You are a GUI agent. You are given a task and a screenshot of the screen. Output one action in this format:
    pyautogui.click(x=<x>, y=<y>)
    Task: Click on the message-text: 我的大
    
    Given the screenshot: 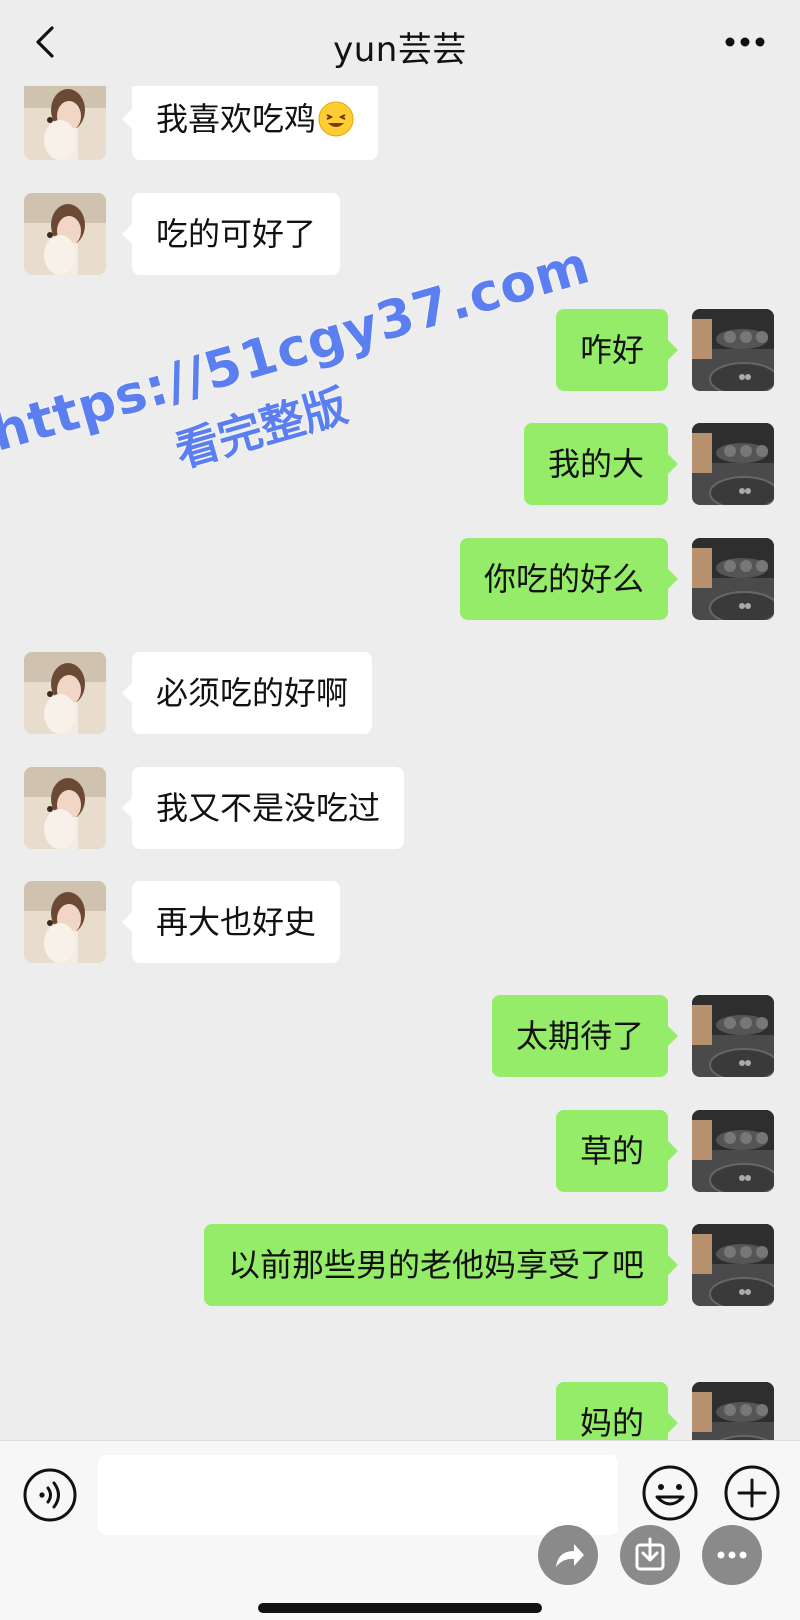 What is the action you would take?
    pyautogui.click(x=595, y=464)
    